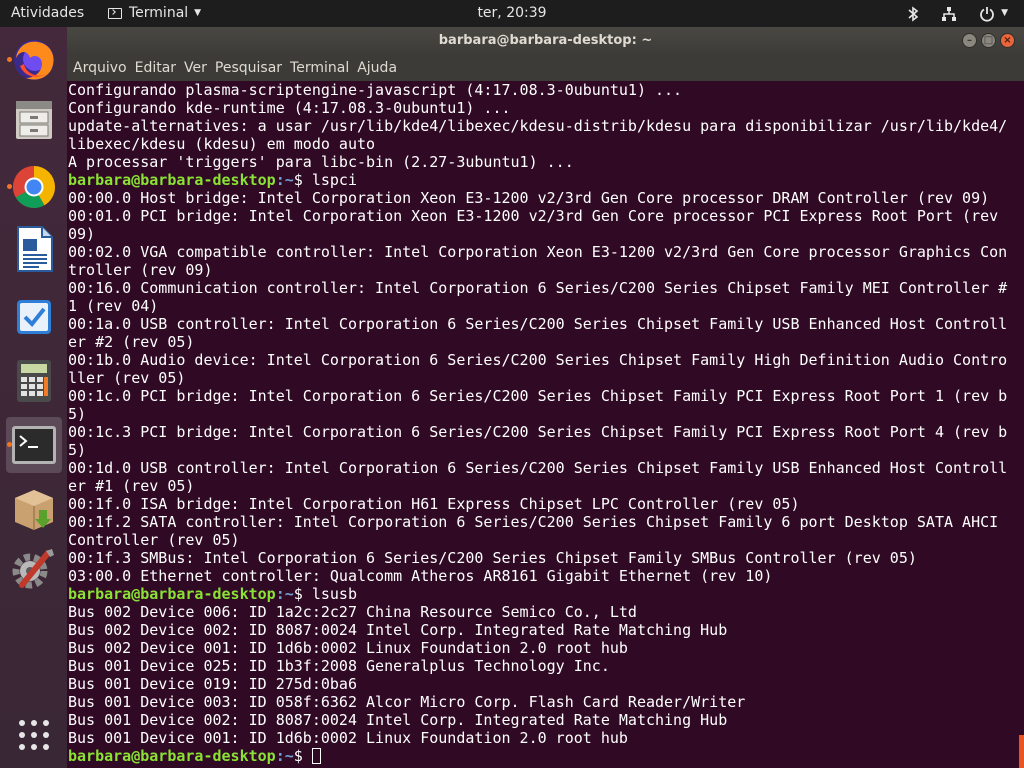  Describe the element at coordinates (334, 180) in the screenshot. I see `command-text: lspci` at that location.